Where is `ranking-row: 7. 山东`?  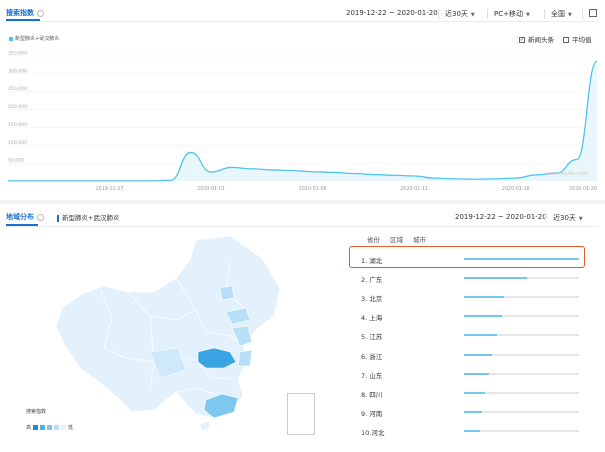 ranking-row: 7. 山东 is located at coordinates (476, 375).